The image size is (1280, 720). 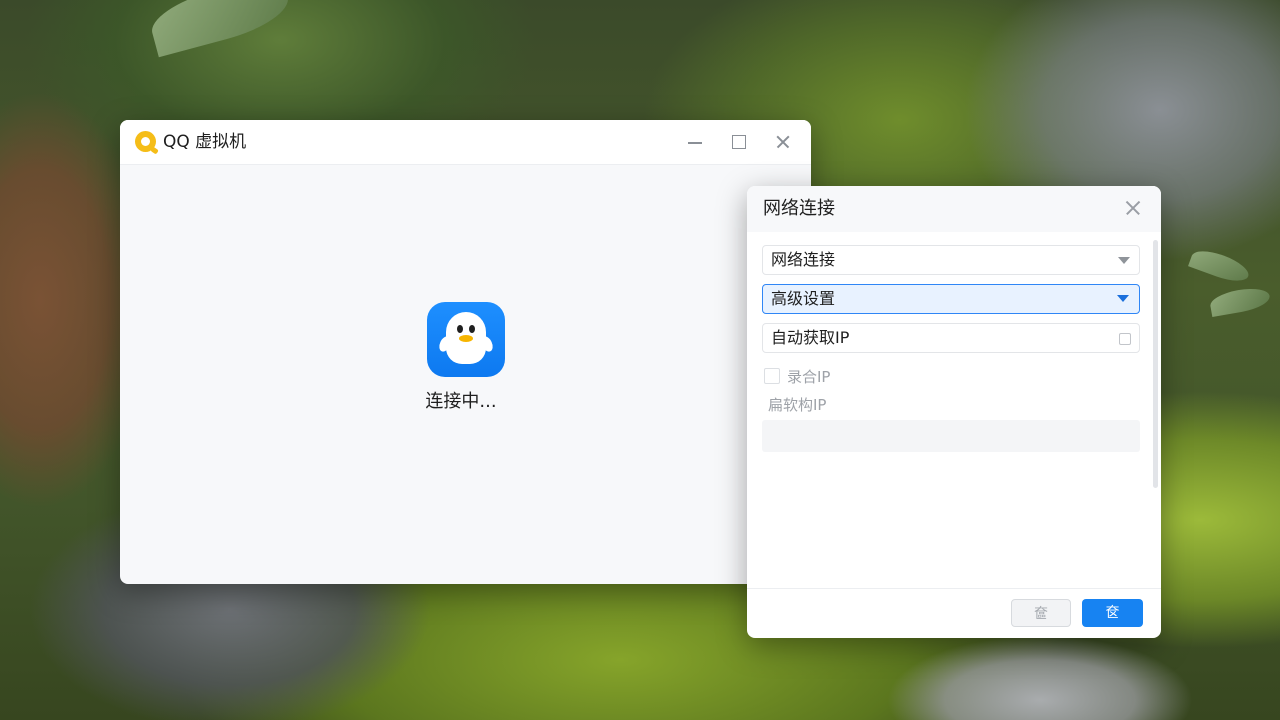 I want to click on minimize-icon, so click(x=695, y=143).